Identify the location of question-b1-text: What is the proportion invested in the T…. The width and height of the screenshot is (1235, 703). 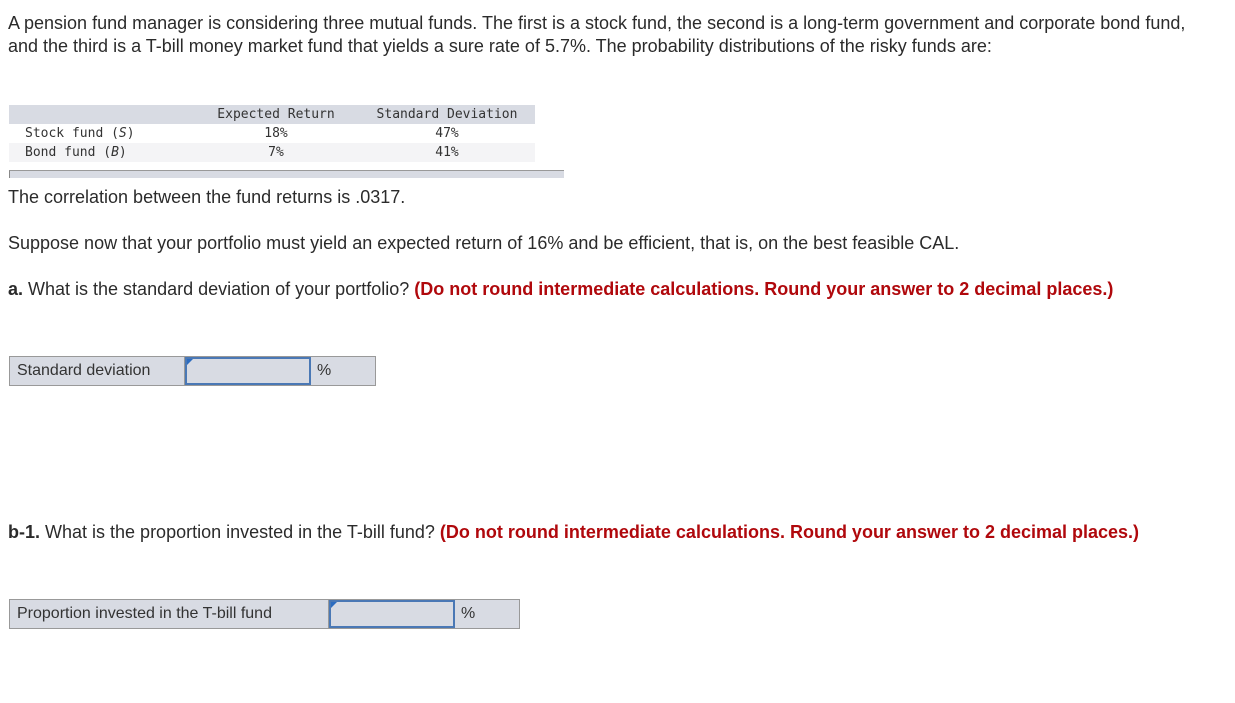
(240, 532).